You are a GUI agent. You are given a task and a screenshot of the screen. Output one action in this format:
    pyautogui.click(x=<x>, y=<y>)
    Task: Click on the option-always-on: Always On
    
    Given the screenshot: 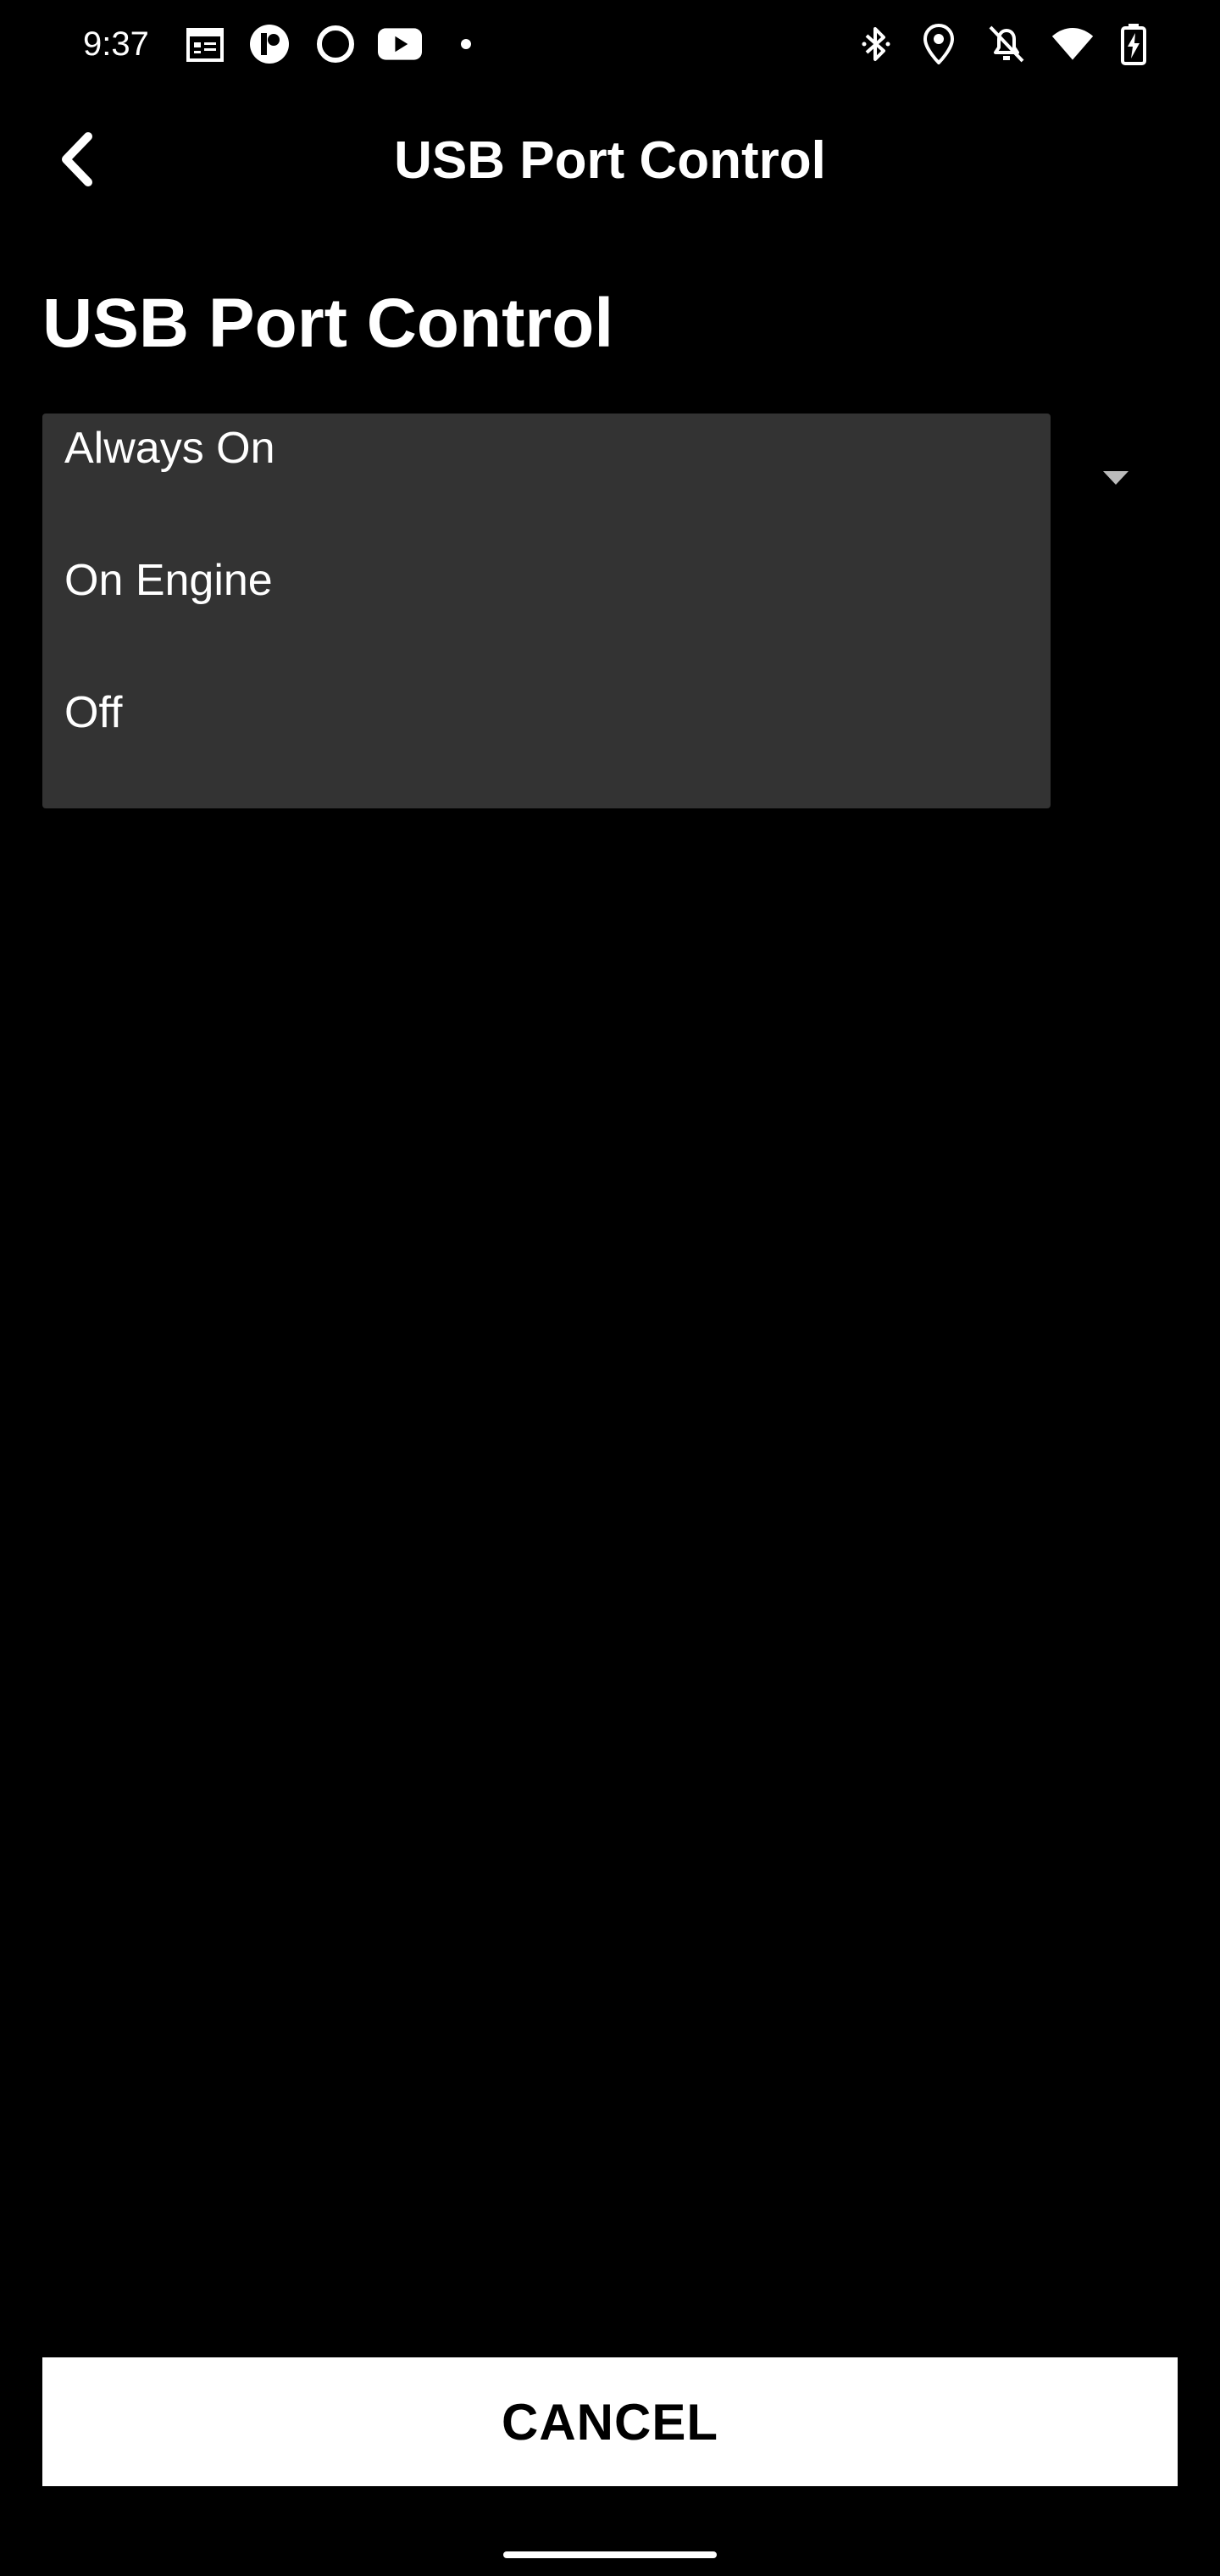 What is the action you would take?
    pyautogui.click(x=169, y=448)
    